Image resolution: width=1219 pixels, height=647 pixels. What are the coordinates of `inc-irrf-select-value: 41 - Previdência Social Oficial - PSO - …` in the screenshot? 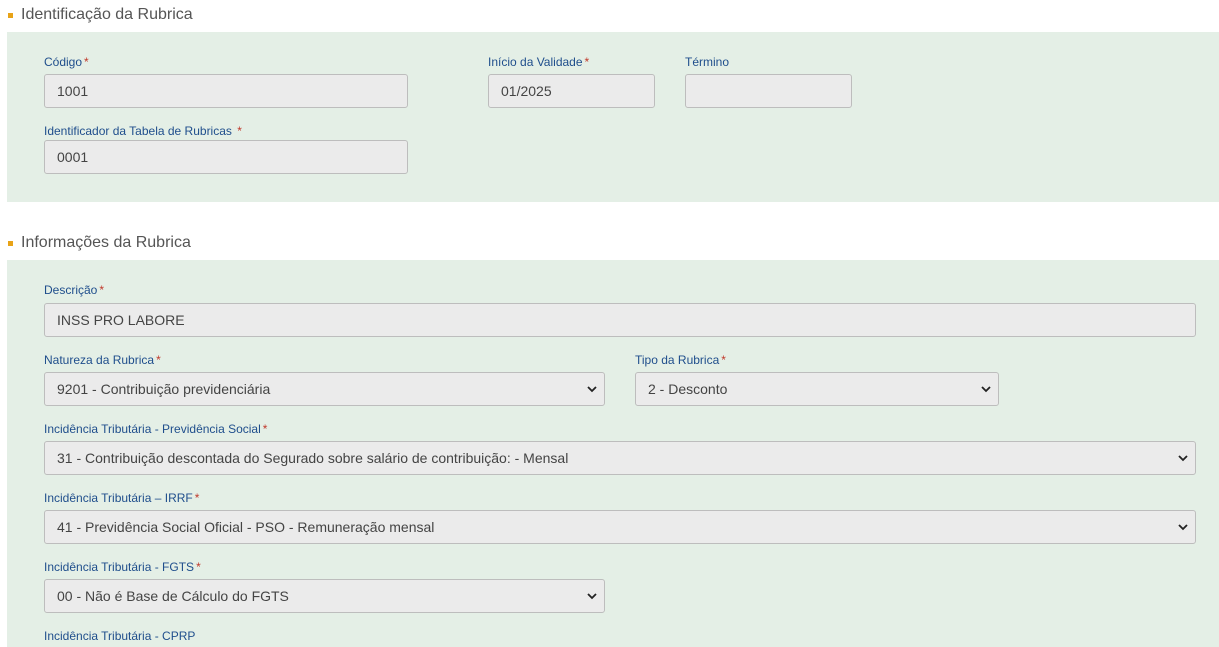 It's located at (246, 527).